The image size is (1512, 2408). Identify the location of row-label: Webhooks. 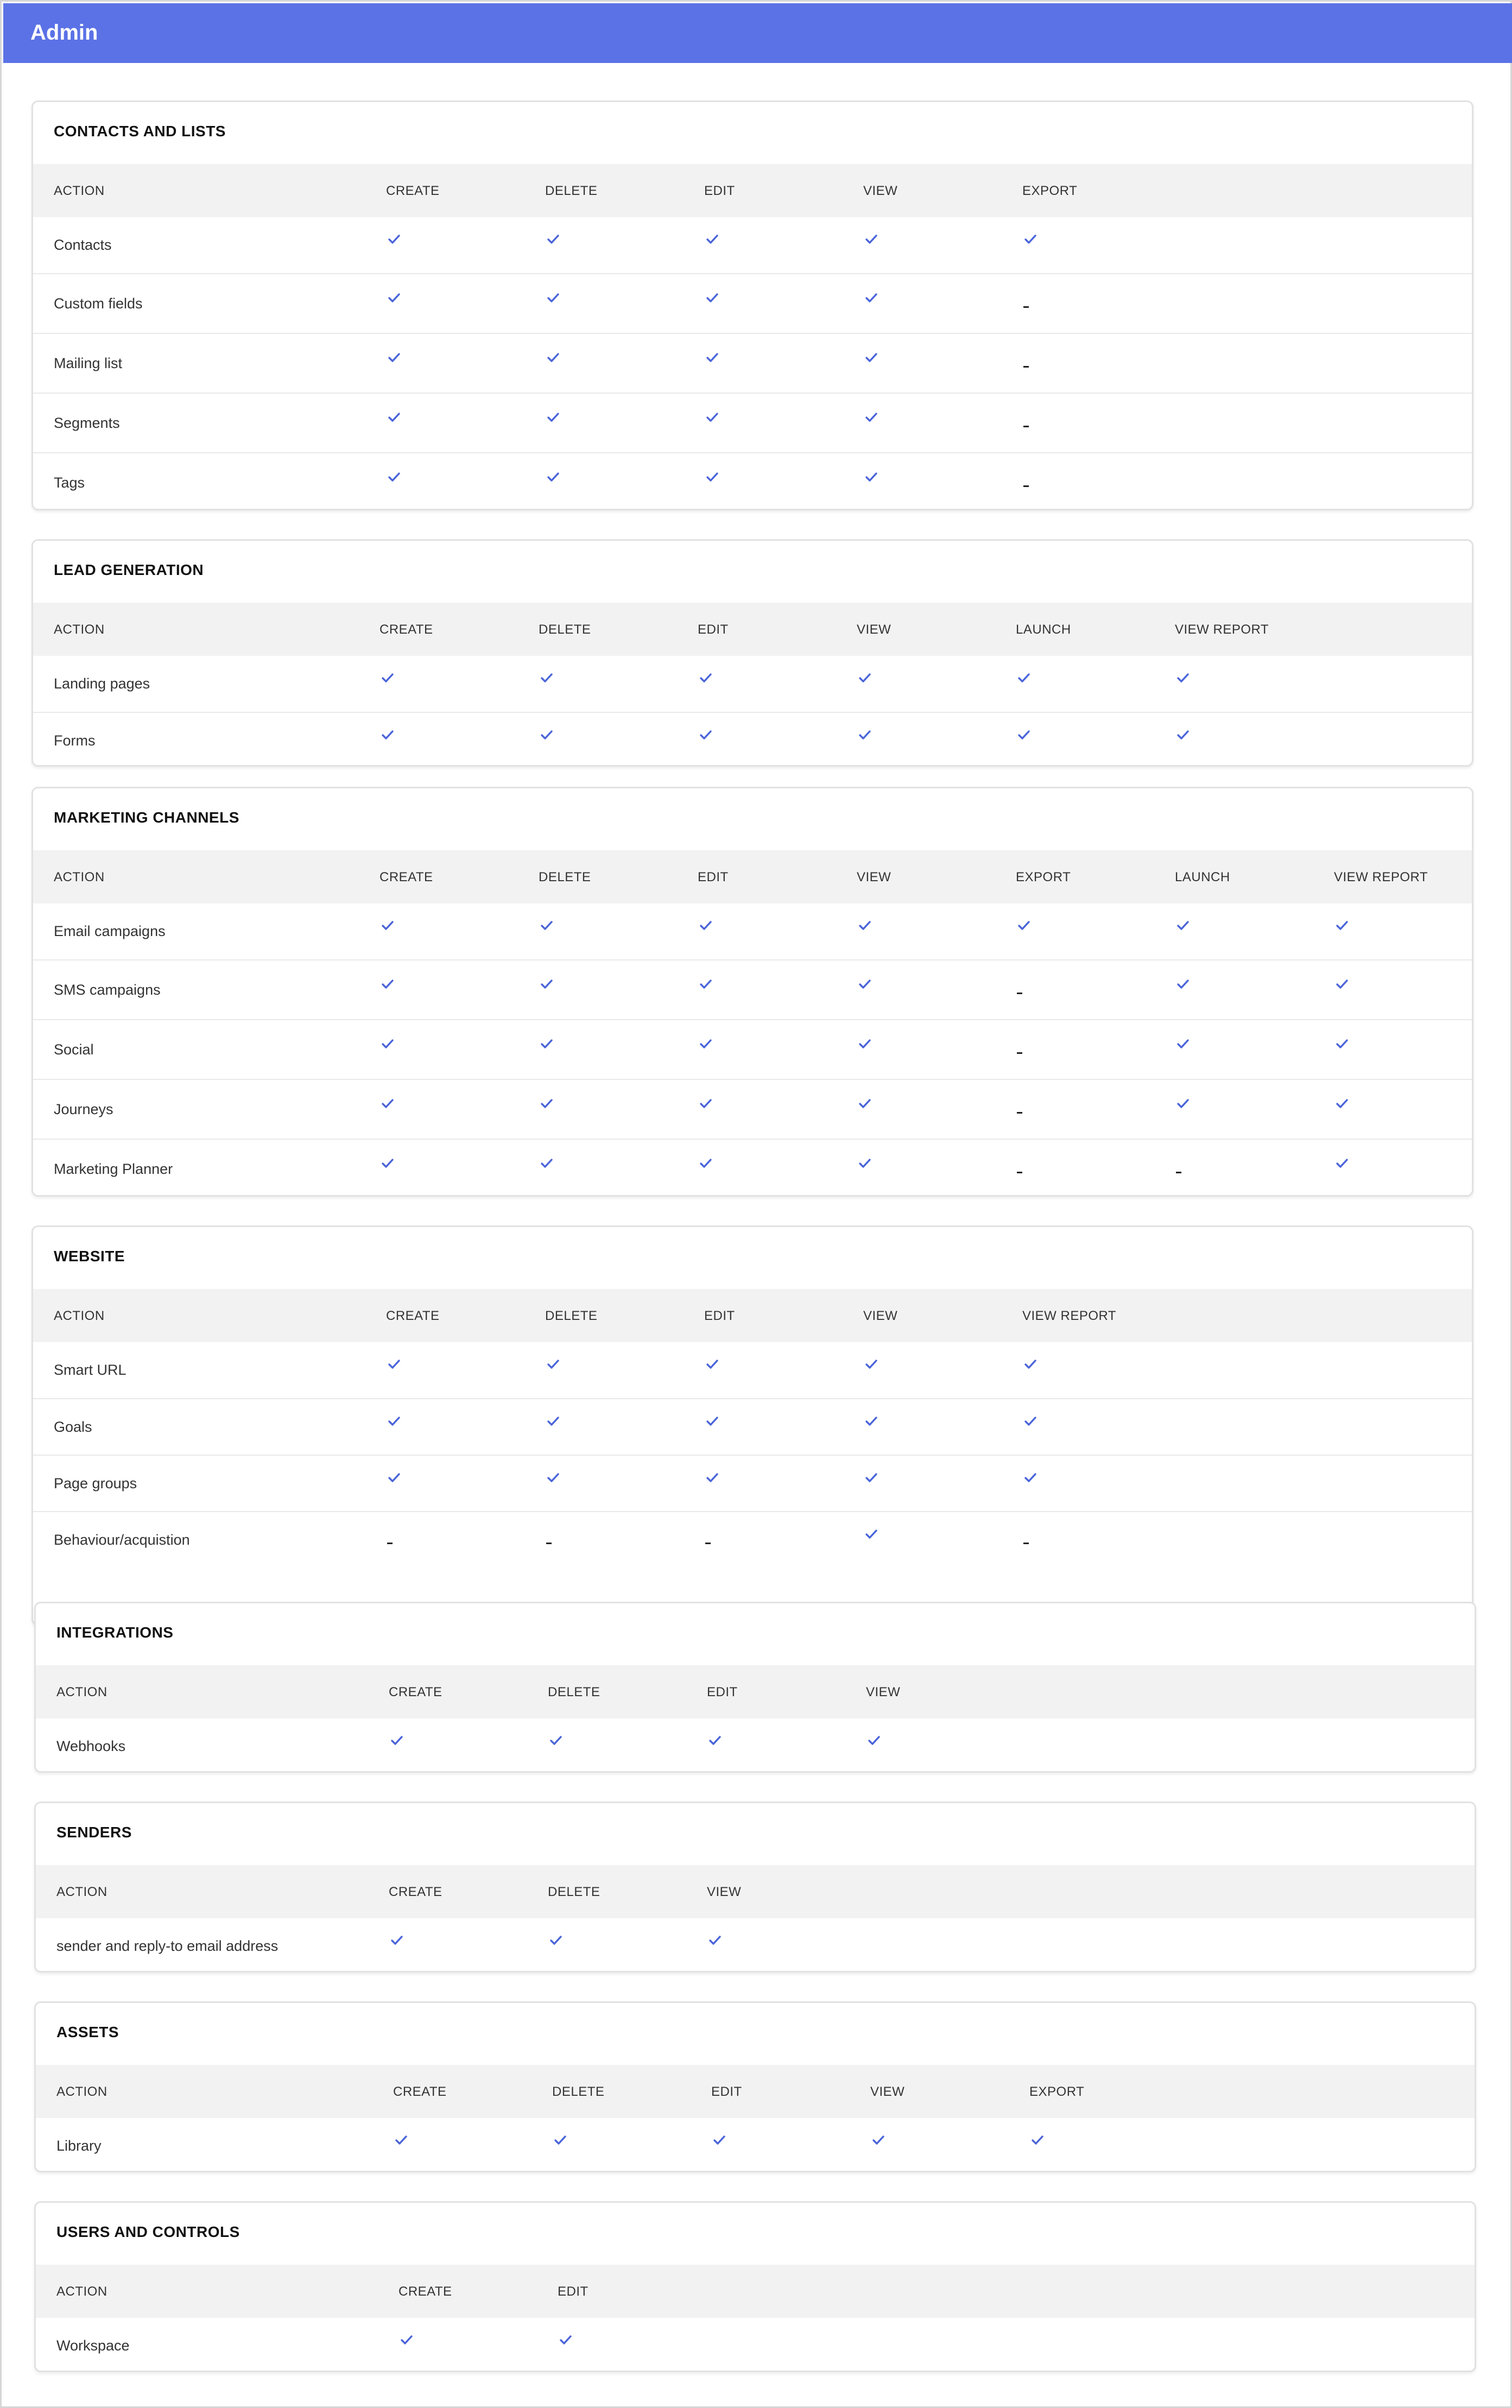
(91, 1746).